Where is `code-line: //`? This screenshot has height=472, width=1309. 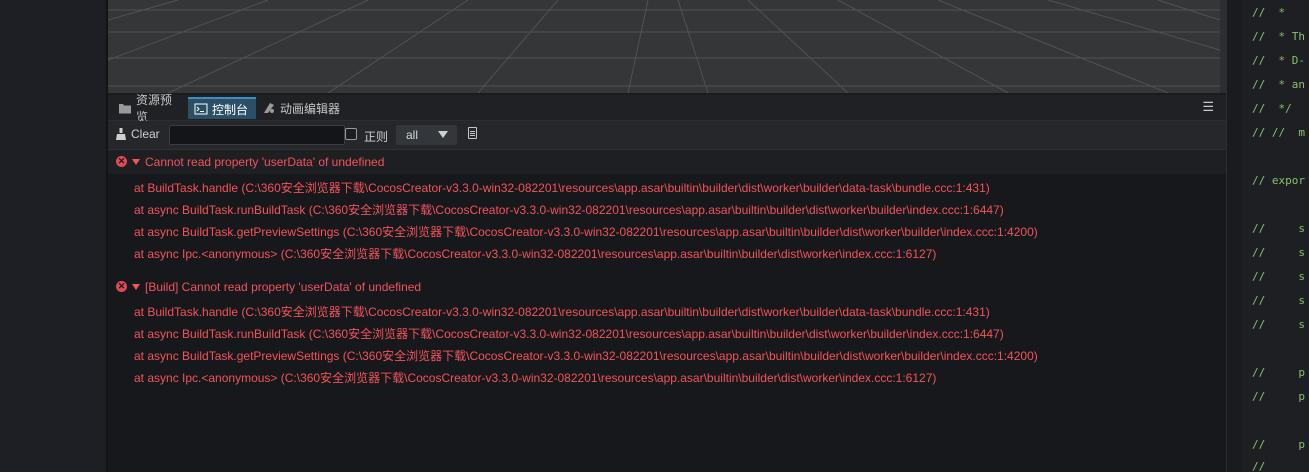
code-line: // is located at coordinates (1259, 466).